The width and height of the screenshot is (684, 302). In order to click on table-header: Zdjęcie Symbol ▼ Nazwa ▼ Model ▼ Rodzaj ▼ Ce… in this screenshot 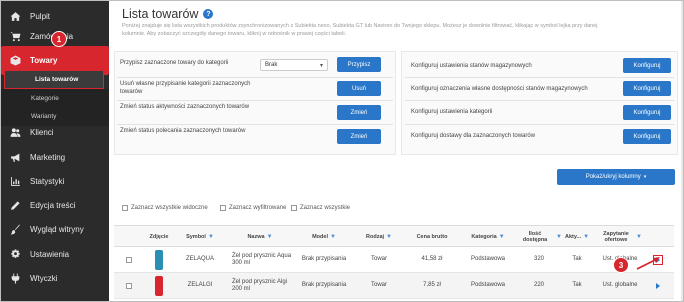, I will do `click(394, 236)`.